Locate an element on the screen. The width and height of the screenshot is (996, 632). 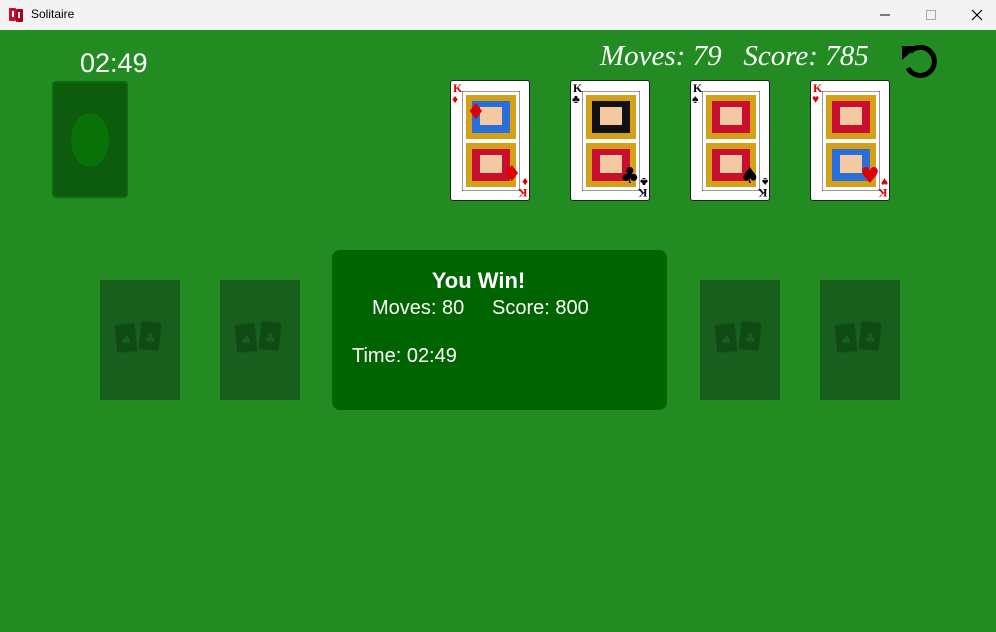
undo-button is located at coordinates (920, 61).